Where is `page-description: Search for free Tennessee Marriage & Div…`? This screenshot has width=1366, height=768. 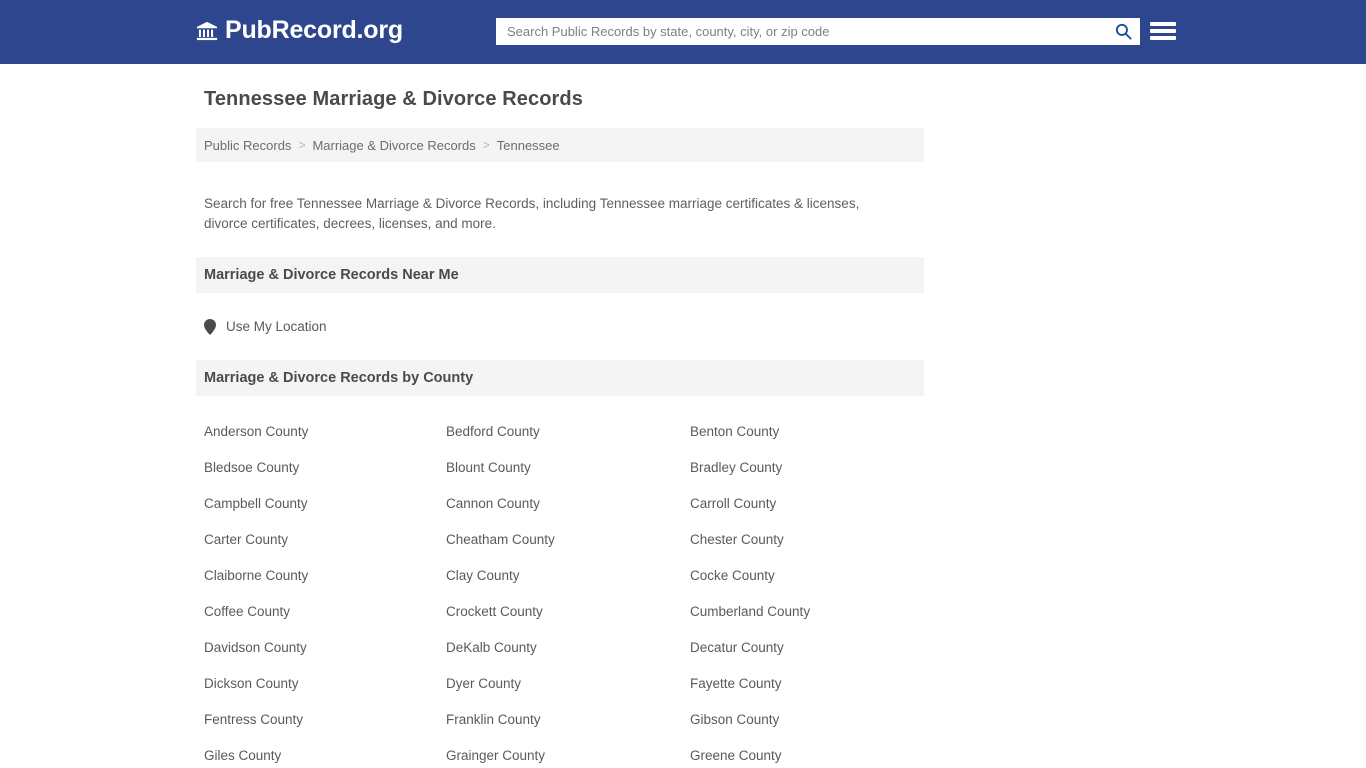
page-description: Search for free Tennessee Marriage & Div… is located at coordinates (532, 213).